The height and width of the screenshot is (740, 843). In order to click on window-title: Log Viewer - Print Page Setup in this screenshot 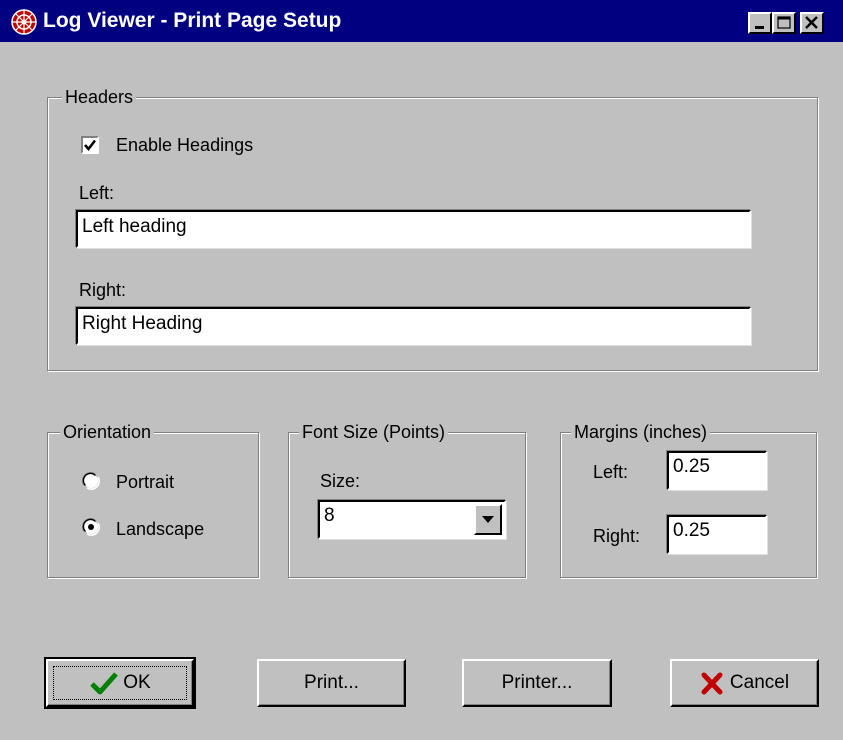, I will do `click(192, 20)`.